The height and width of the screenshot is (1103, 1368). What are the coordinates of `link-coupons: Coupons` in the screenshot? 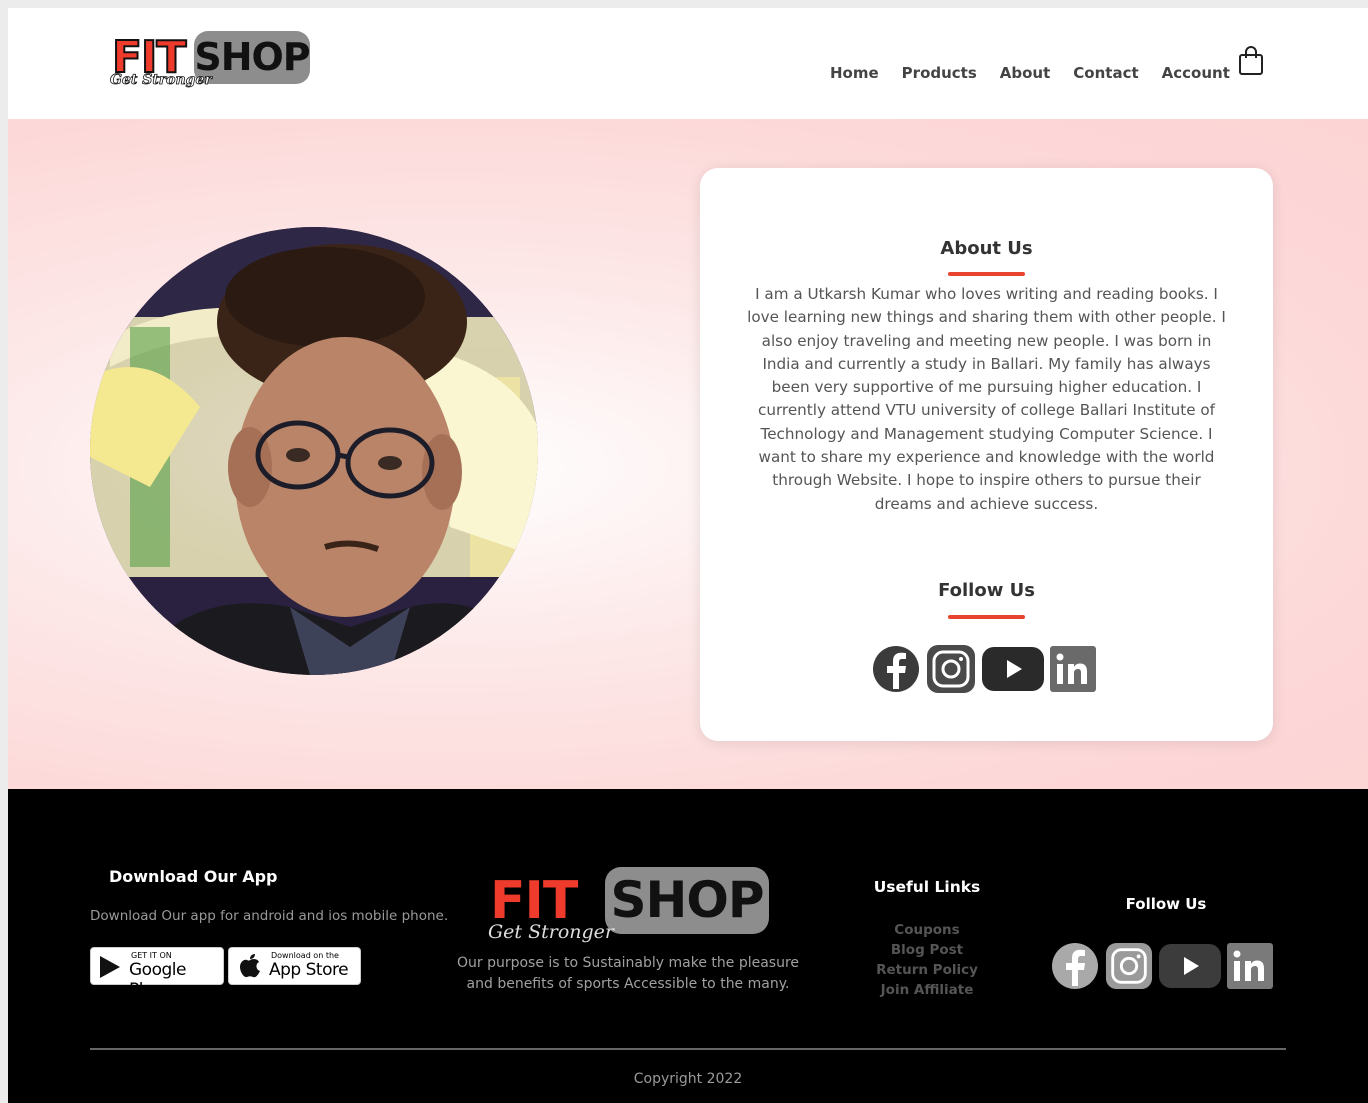 It's located at (927, 930).